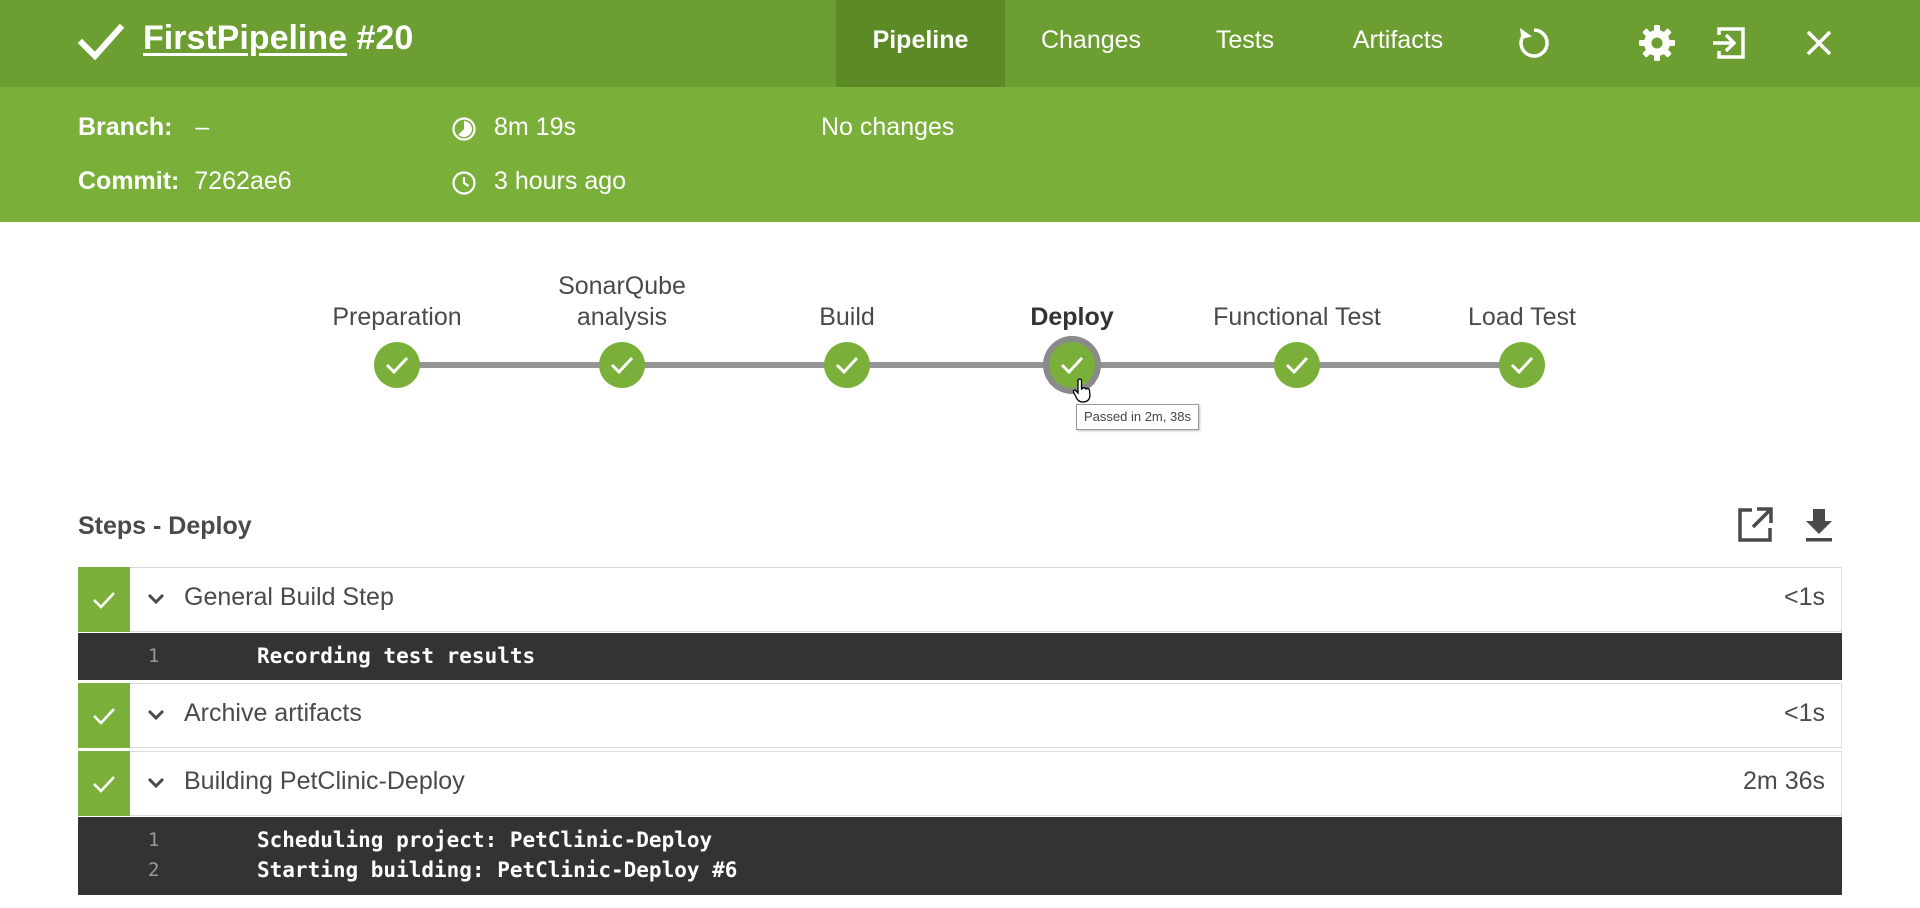 The image size is (1920, 908). What do you see at coordinates (847, 317) in the screenshot?
I see `stage-label-build: Build` at bounding box center [847, 317].